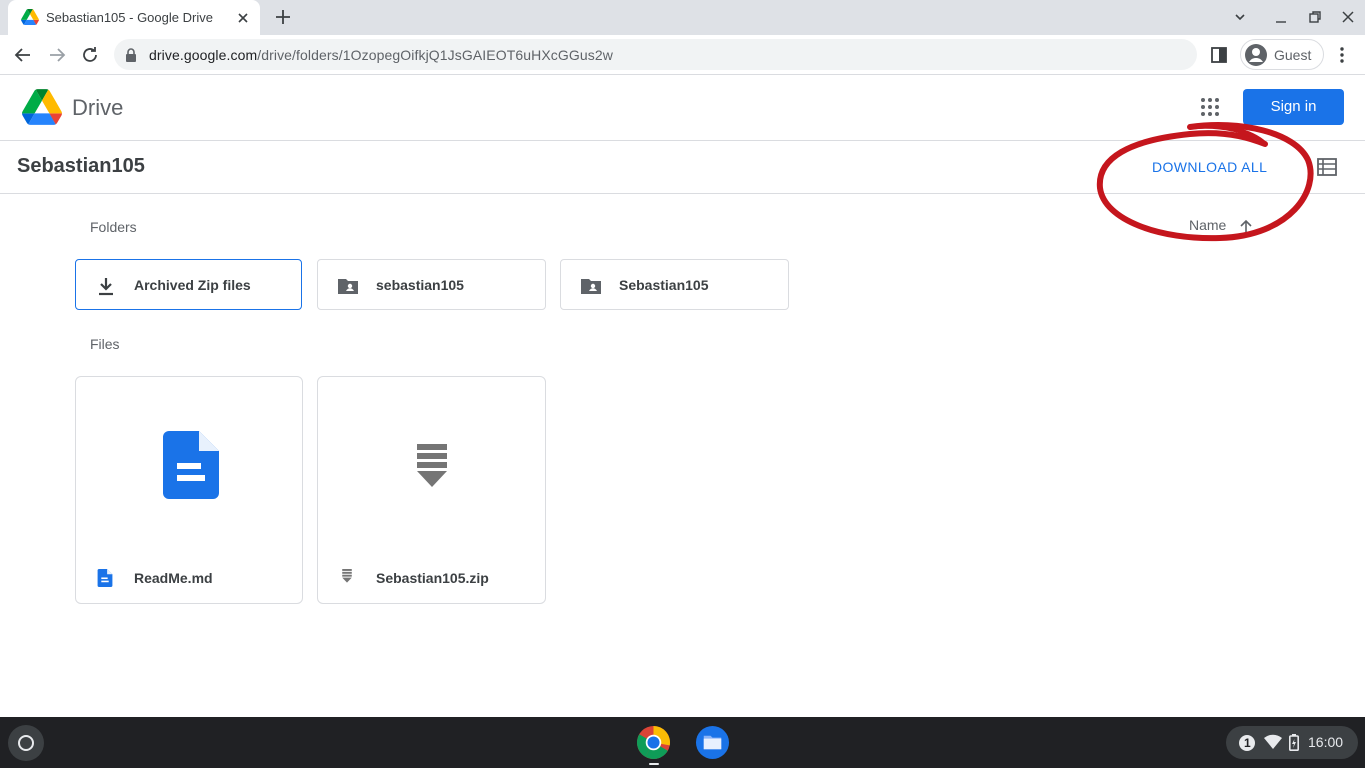 The width and height of the screenshot is (1365, 768). What do you see at coordinates (192, 285) in the screenshot?
I see `folder-name: Archived Zip files` at bounding box center [192, 285].